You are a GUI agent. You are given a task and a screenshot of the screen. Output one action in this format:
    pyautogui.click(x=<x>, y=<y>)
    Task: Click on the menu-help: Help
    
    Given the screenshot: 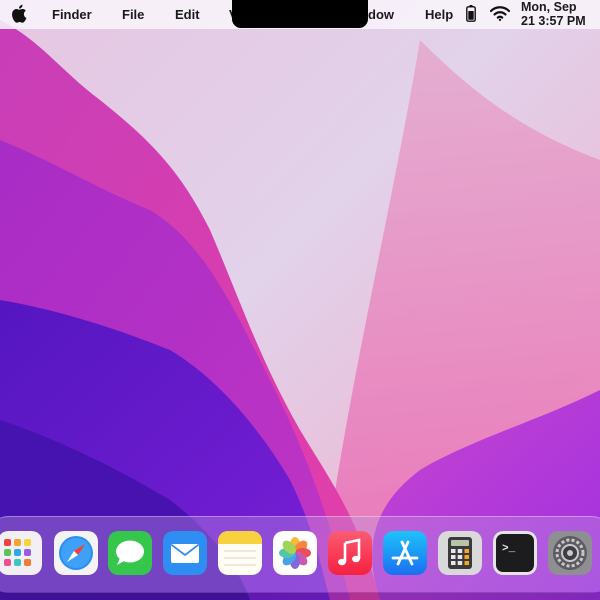 What is the action you would take?
    pyautogui.click(x=439, y=14)
    